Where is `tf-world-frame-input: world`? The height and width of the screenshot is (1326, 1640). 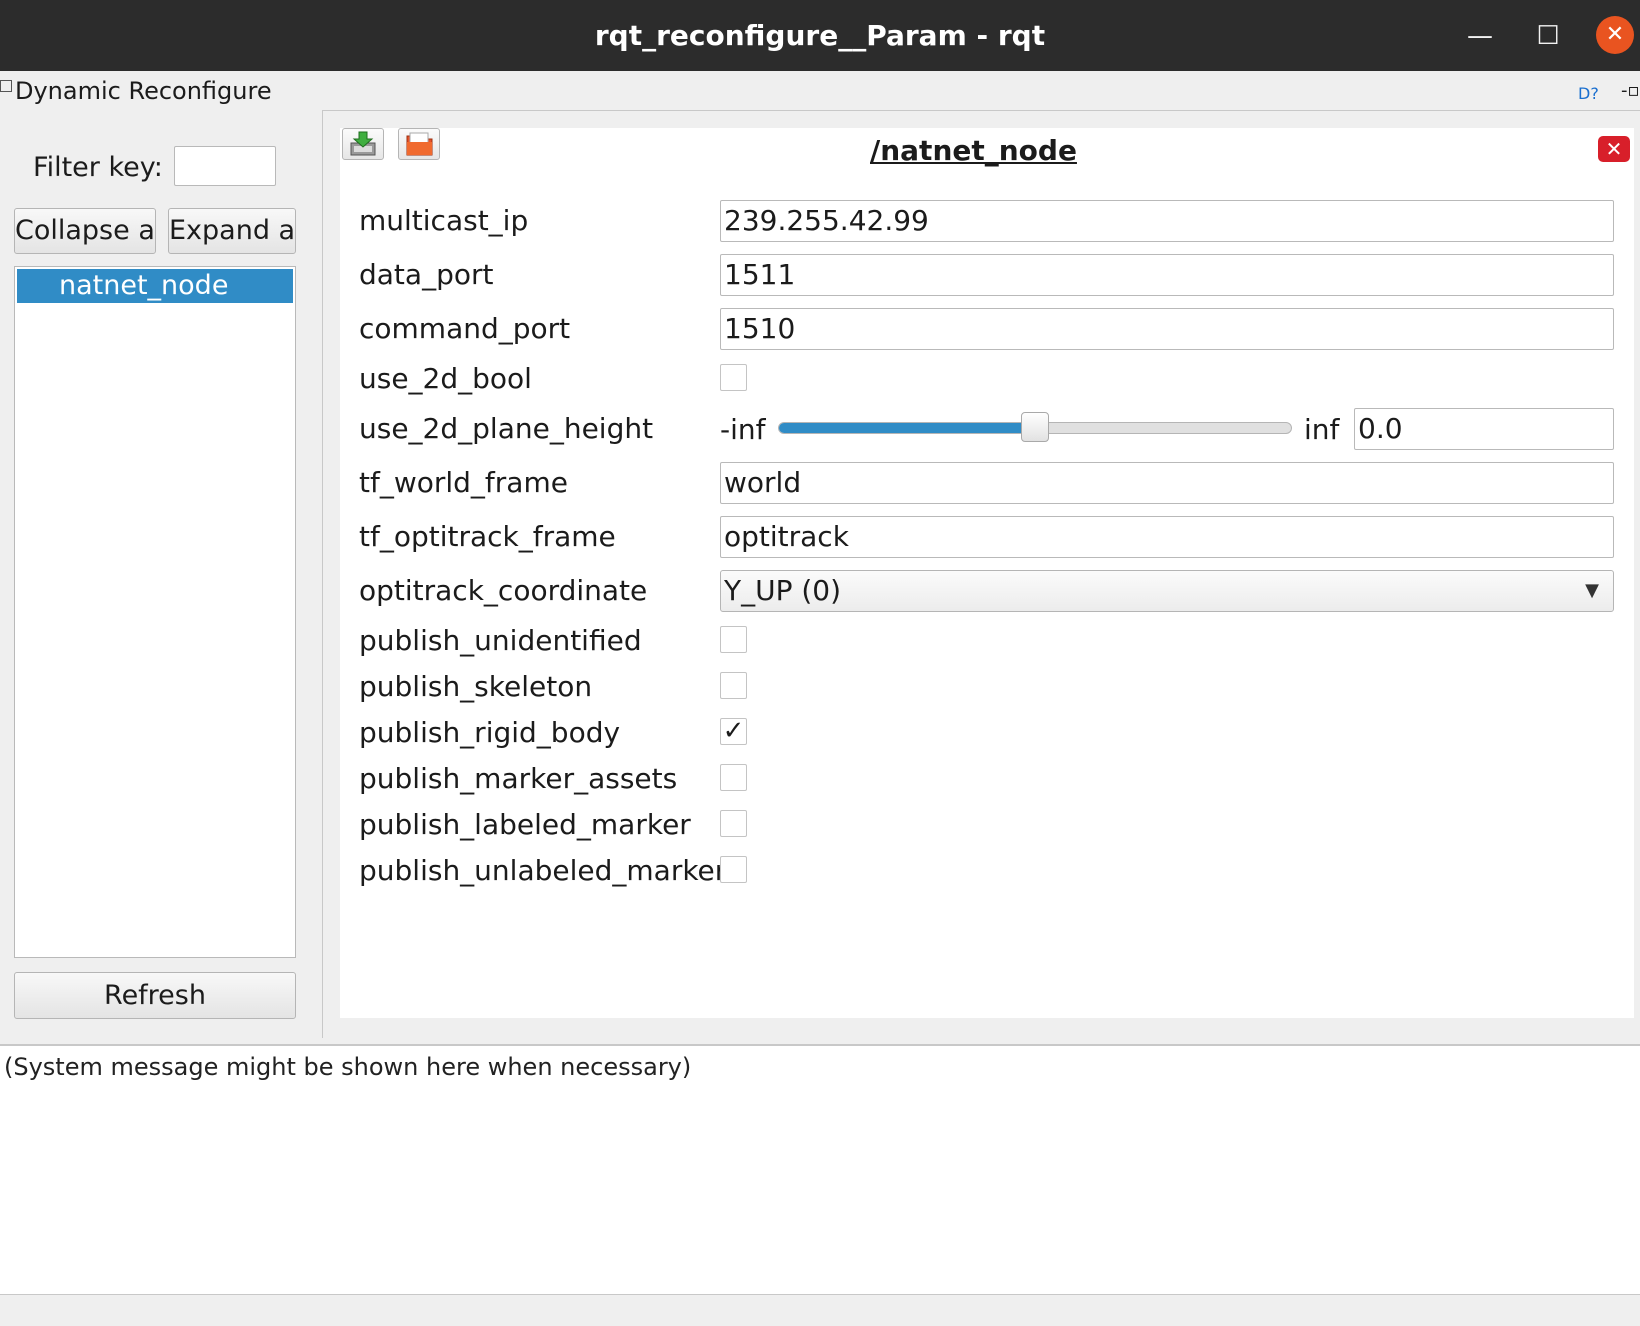
tf-world-frame-input: world is located at coordinates (1167, 483).